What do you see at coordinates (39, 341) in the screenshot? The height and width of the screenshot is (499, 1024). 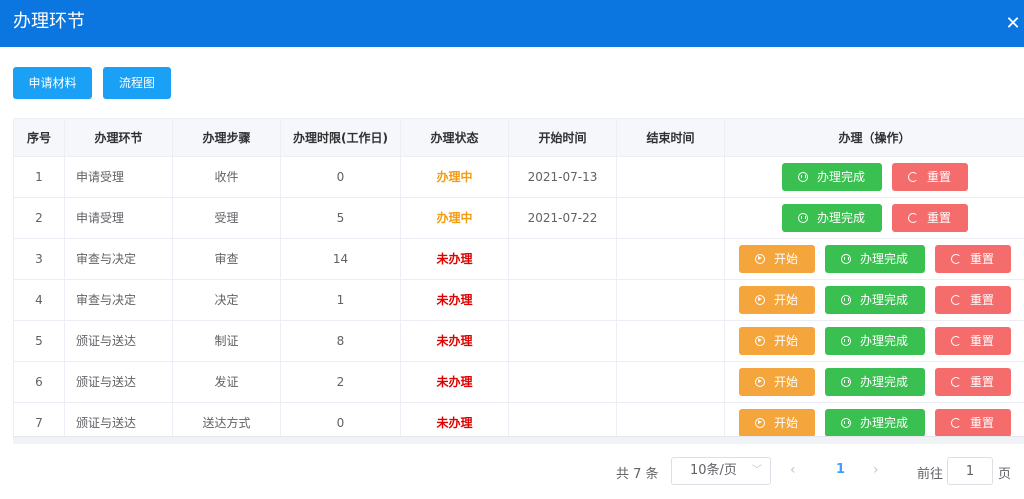 I see `row-number: 5` at bounding box center [39, 341].